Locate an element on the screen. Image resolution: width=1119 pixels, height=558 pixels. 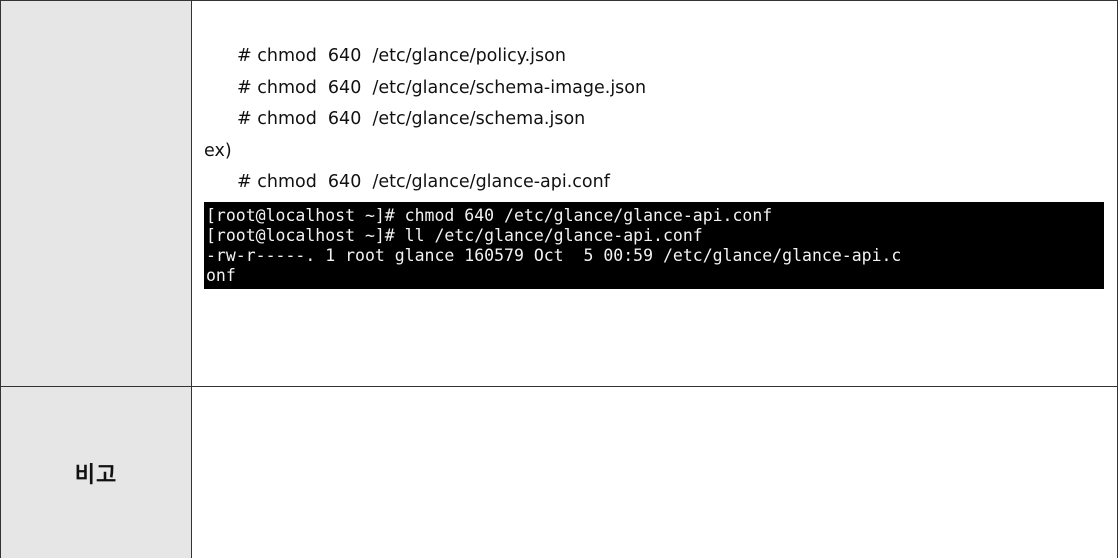
example-label: ex) is located at coordinates (218, 150).